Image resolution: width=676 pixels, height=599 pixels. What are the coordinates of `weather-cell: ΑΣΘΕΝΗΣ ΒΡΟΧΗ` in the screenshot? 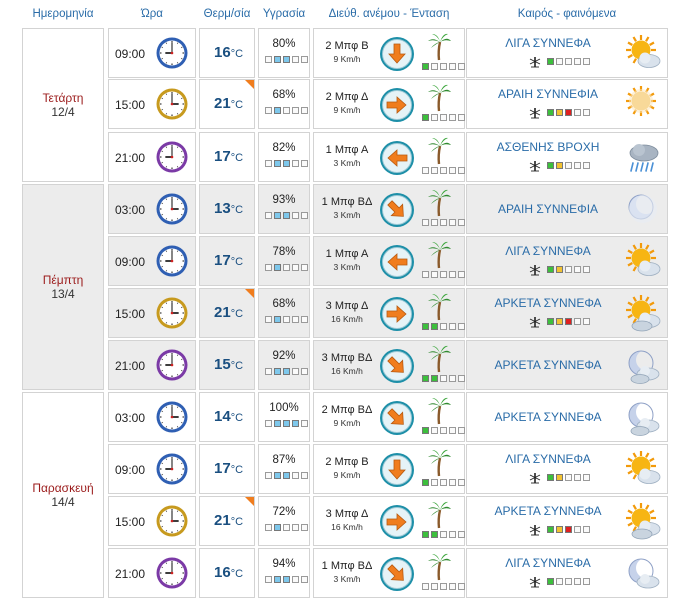 It's located at (567, 157).